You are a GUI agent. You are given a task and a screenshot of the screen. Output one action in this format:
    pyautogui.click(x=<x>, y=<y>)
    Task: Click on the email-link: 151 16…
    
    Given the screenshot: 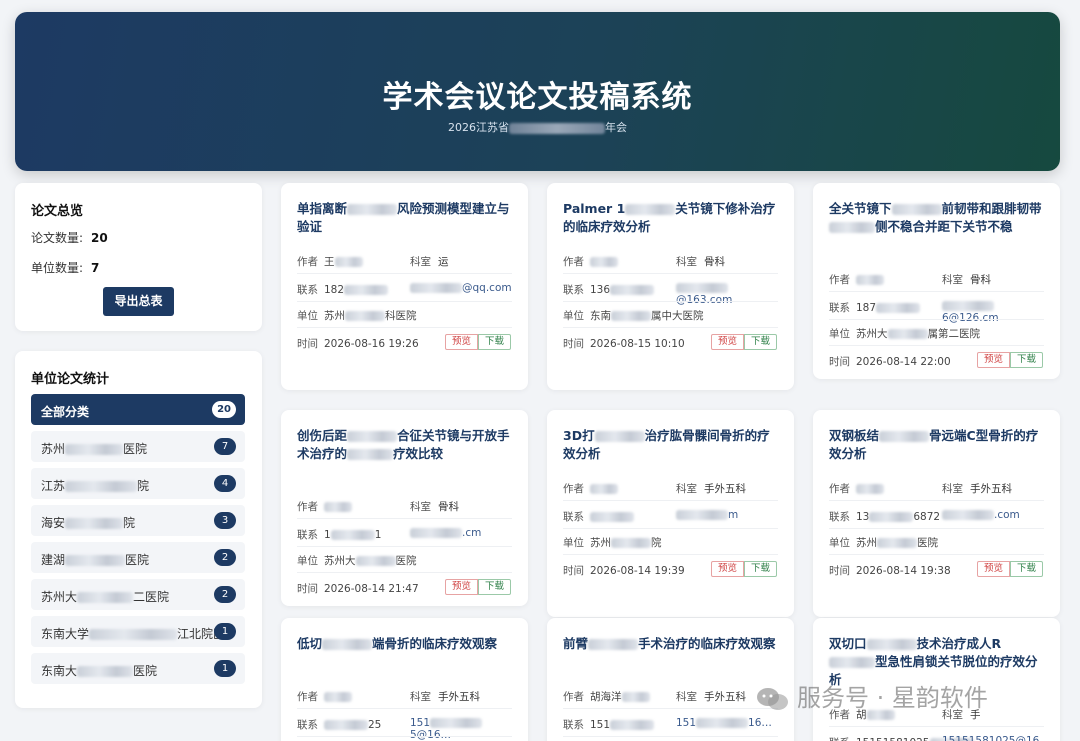 What is the action you would take?
    pyautogui.click(x=724, y=723)
    